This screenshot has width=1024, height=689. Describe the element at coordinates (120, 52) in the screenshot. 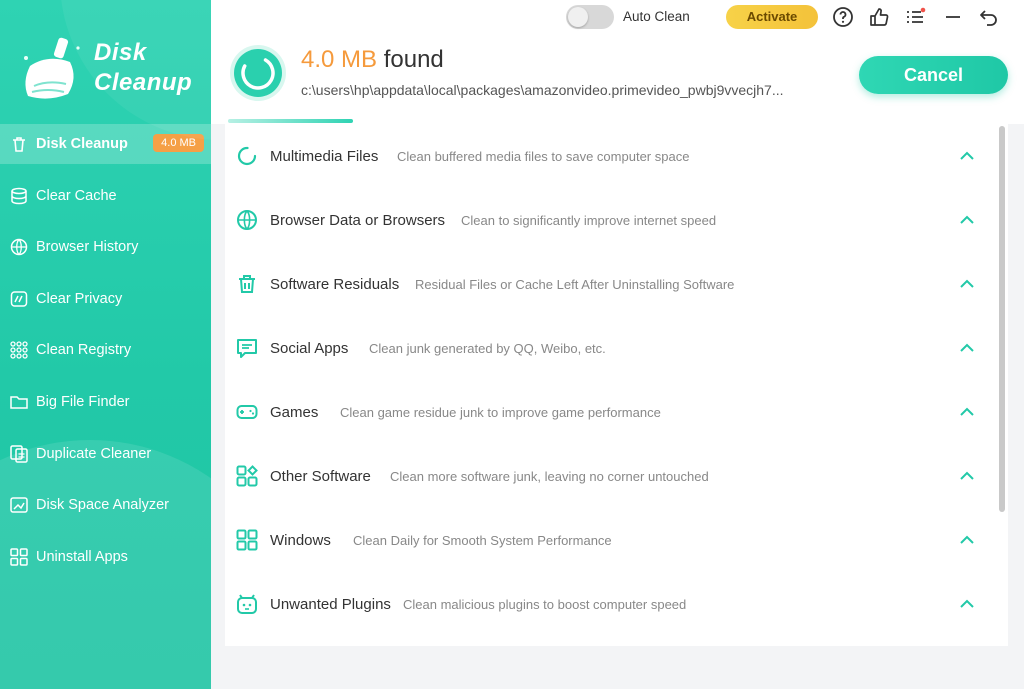

I see `app-name-line1: Disk` at that location.